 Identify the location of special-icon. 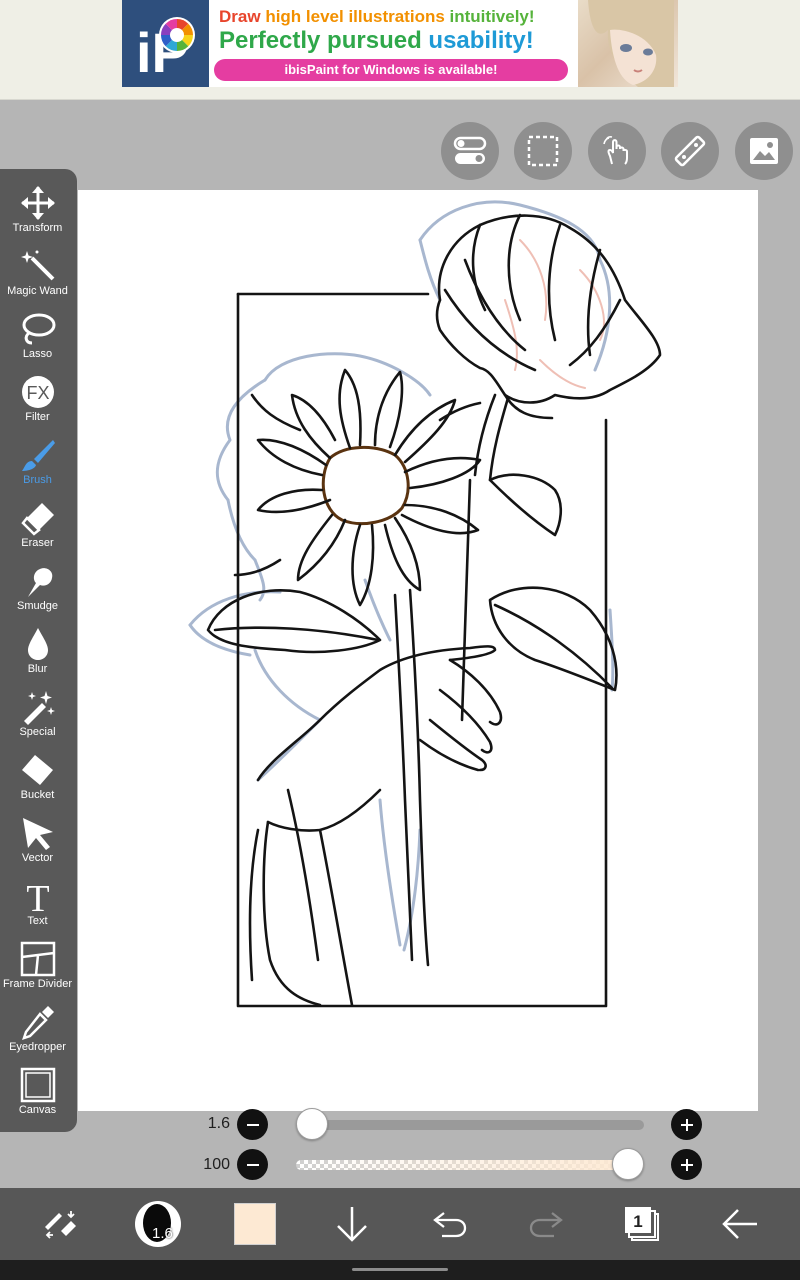
(39, 708).